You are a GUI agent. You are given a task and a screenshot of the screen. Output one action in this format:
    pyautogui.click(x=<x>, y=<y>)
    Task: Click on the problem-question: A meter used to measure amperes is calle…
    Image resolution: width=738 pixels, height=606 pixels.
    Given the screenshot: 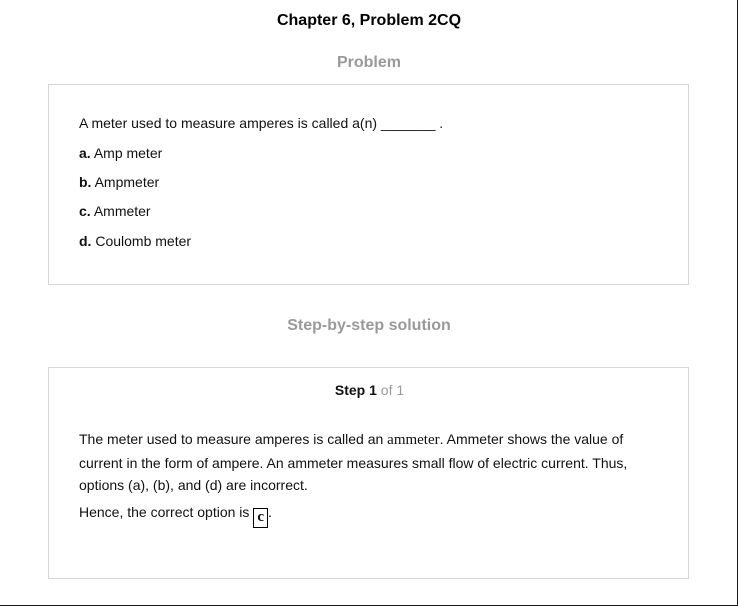 What is the action you would take?
    pyautogui.click(x=261, y=123)
    